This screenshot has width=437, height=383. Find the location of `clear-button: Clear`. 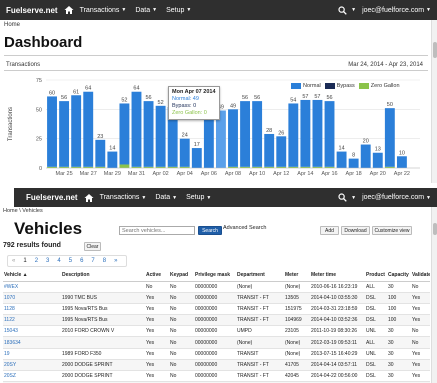

clear-button: Clear is located at coordinates (92, 246).